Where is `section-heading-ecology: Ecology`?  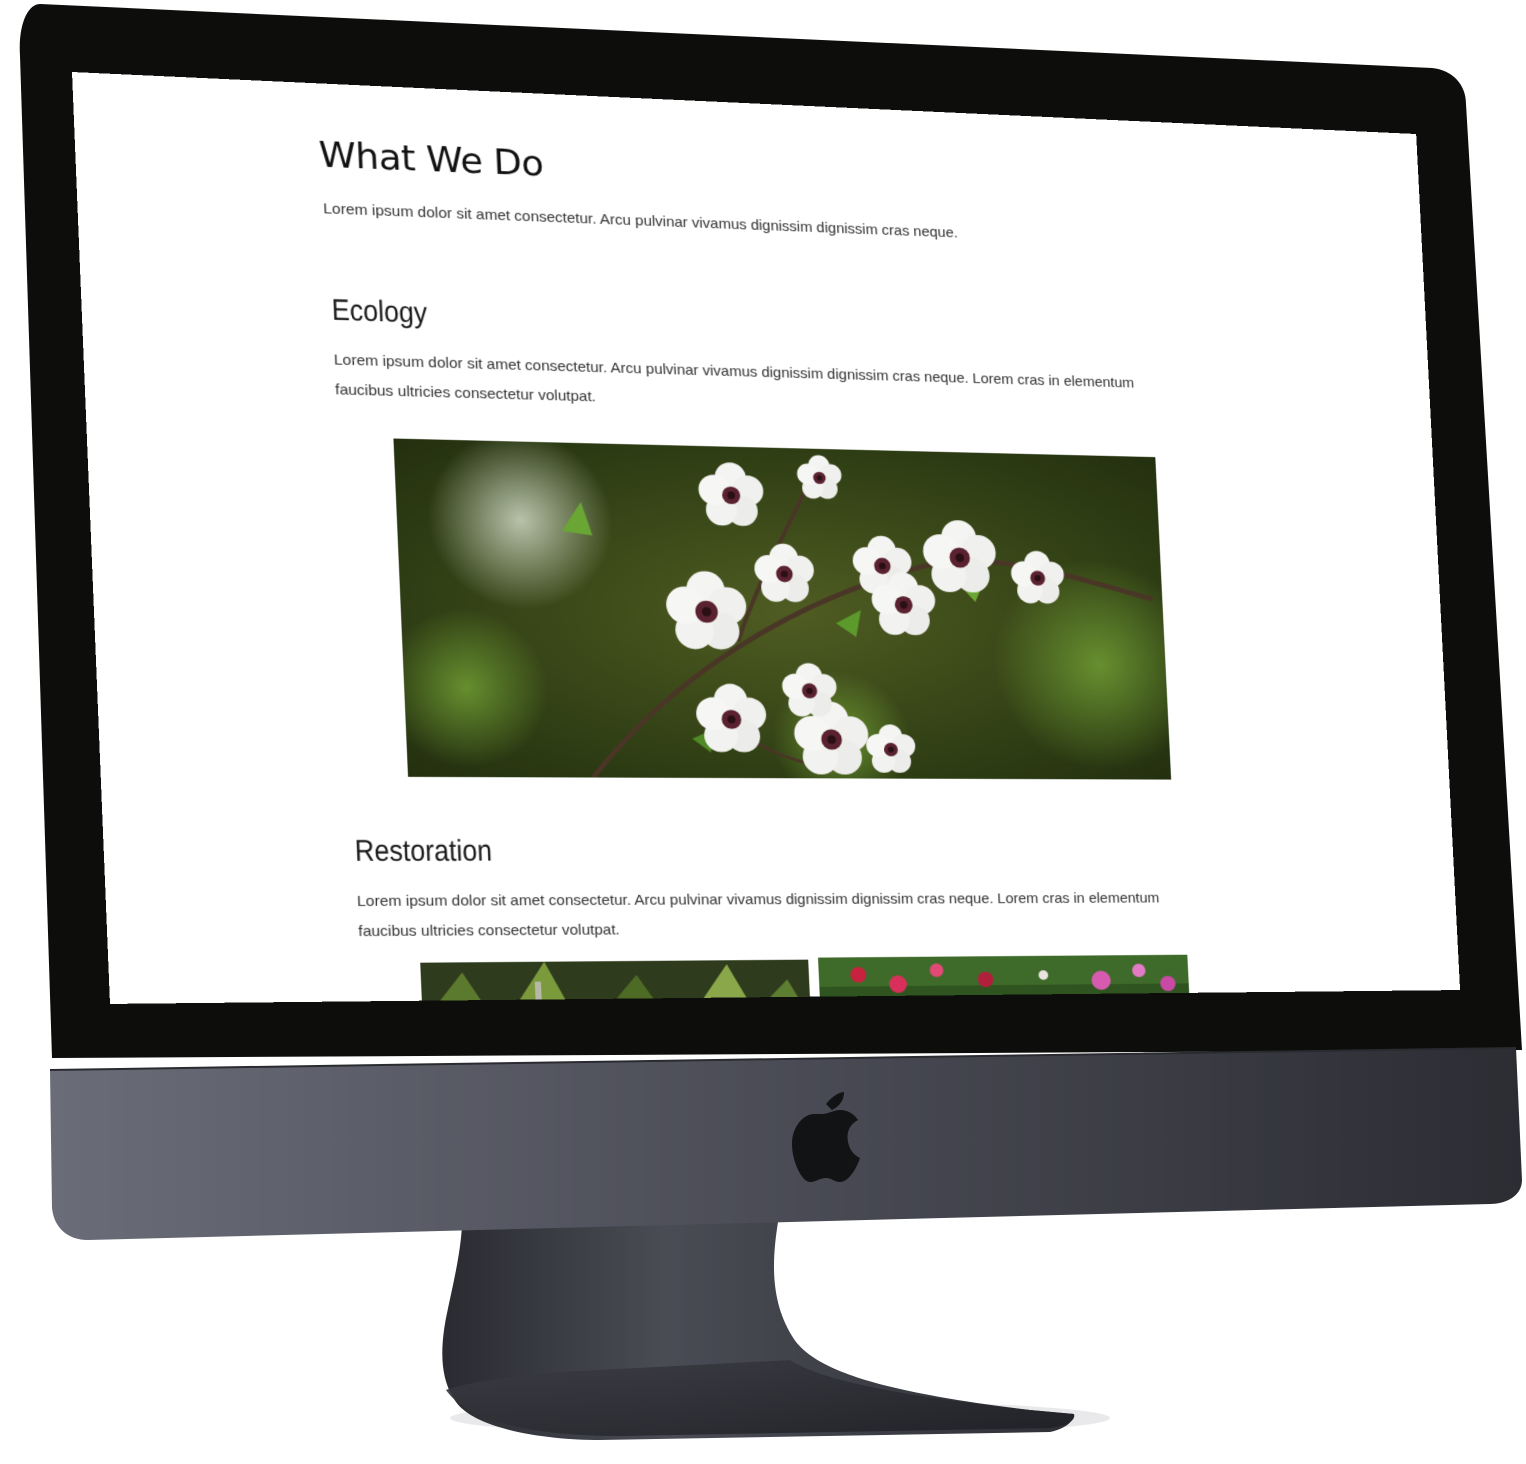 section-heading-ecology: Ecology is located at coordinates (379, 312).